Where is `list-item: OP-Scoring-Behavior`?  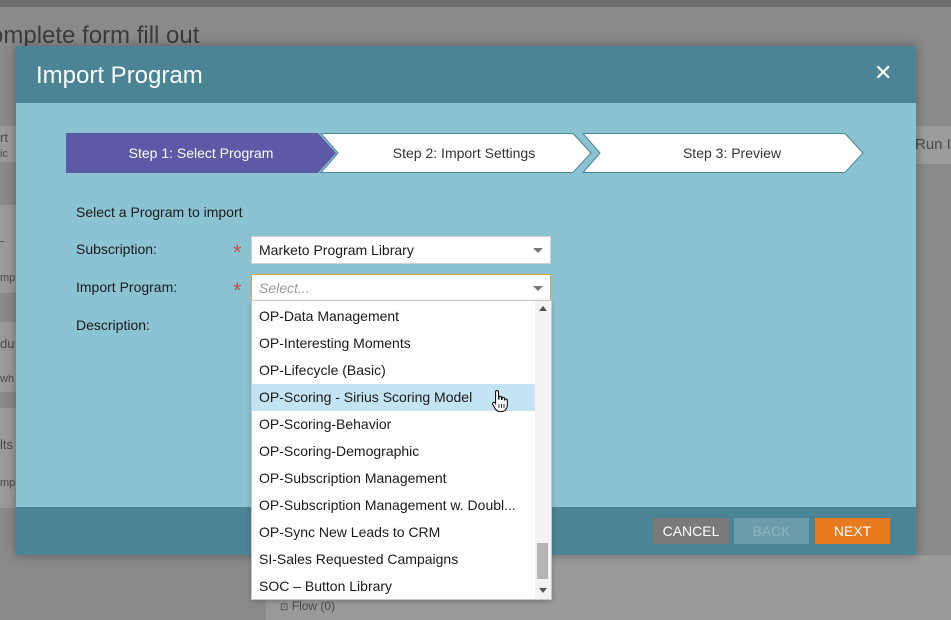
list-item: OP-Scoring-Behavior is located at coordinates (393, 424).